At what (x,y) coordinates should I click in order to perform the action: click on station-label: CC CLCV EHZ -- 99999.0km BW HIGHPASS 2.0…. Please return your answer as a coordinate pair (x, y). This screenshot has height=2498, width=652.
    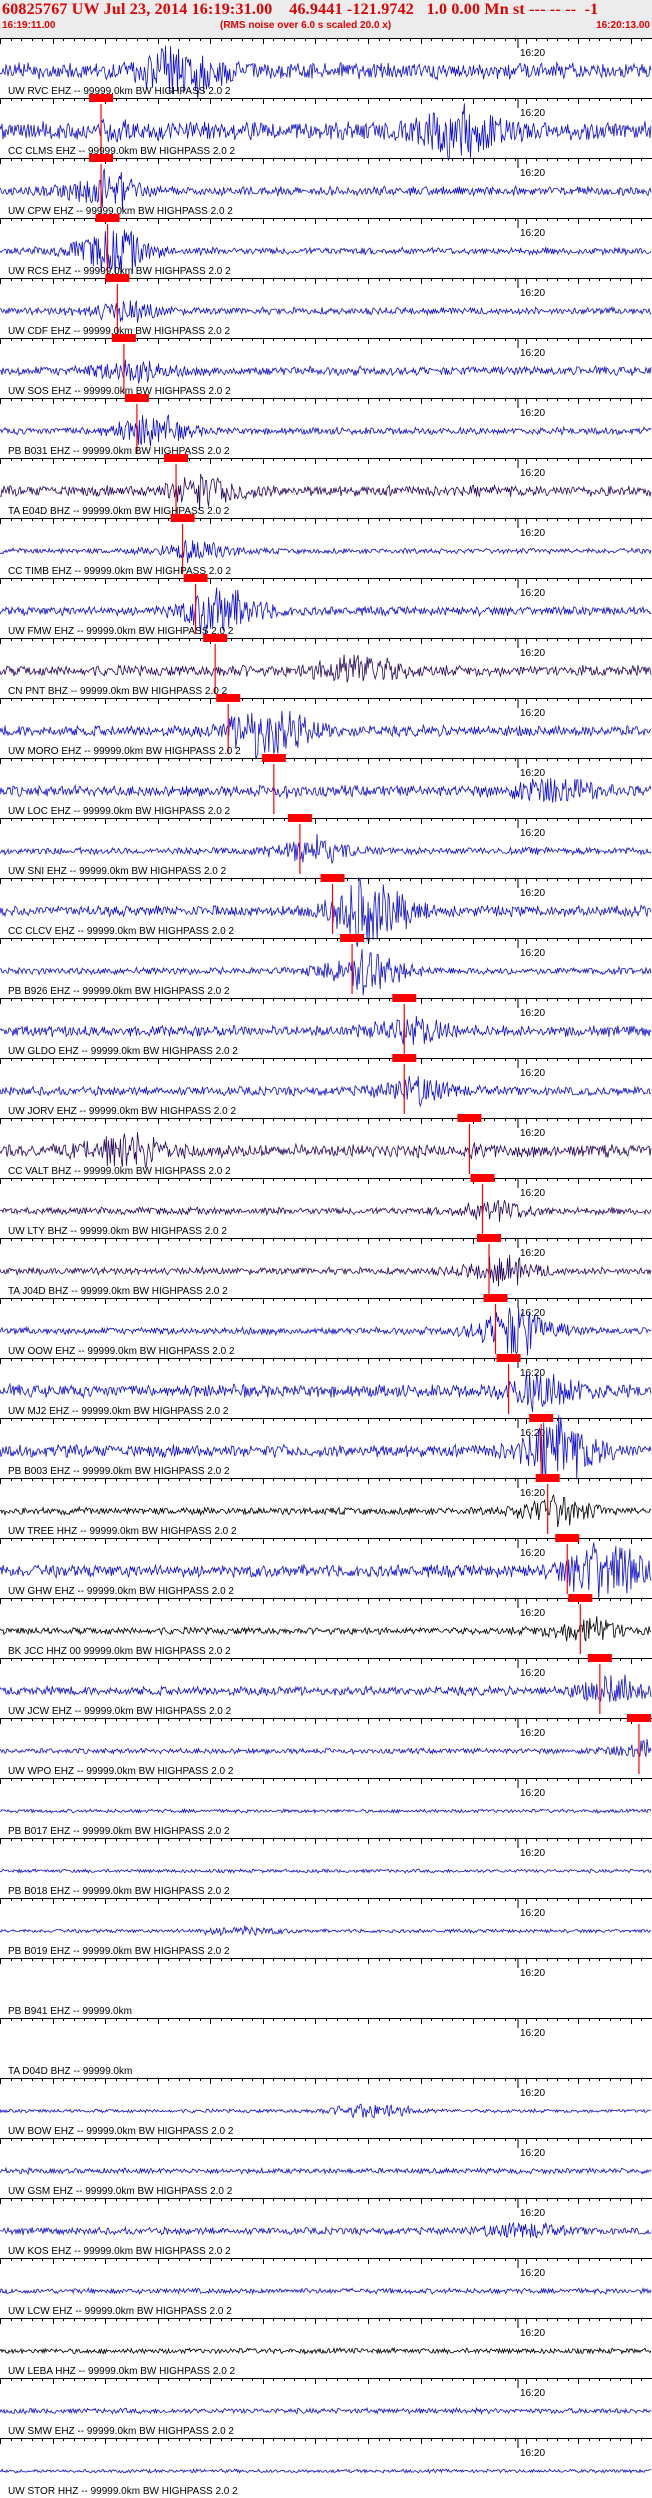
    Looking at the image, I should click on (121, 931).